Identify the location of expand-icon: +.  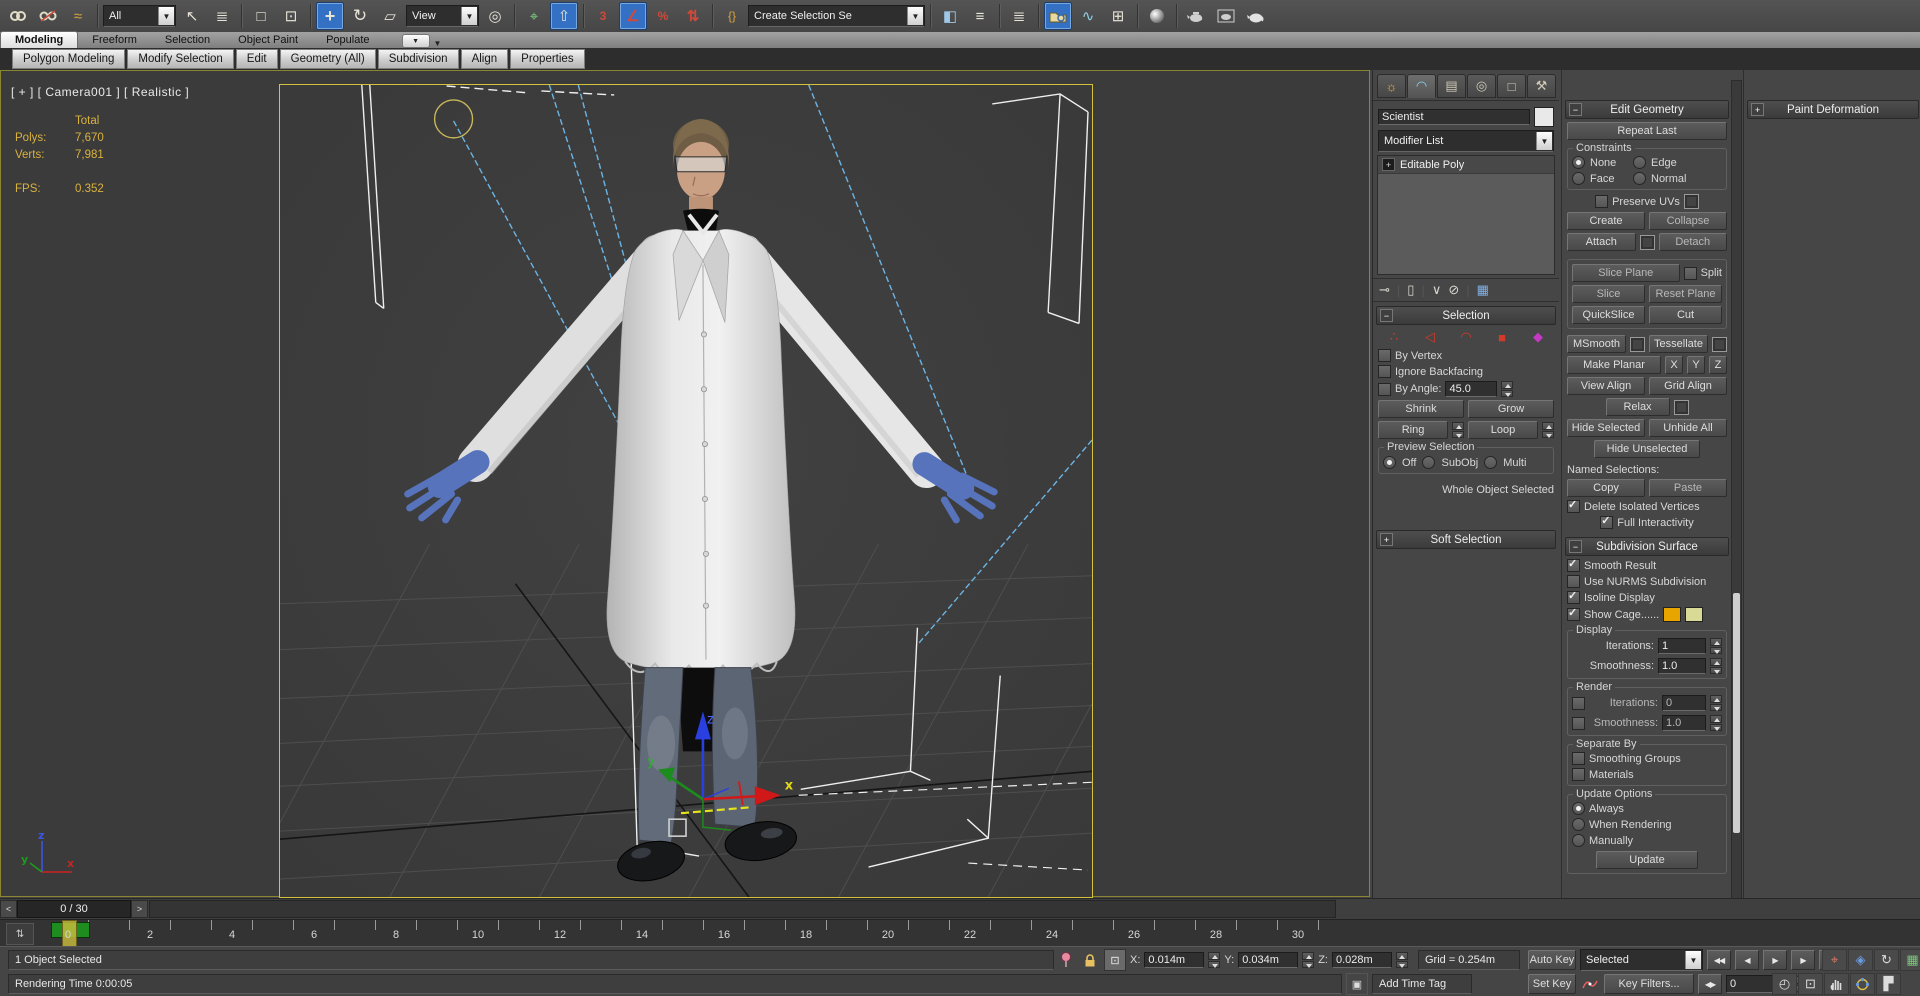
(1388, 164).